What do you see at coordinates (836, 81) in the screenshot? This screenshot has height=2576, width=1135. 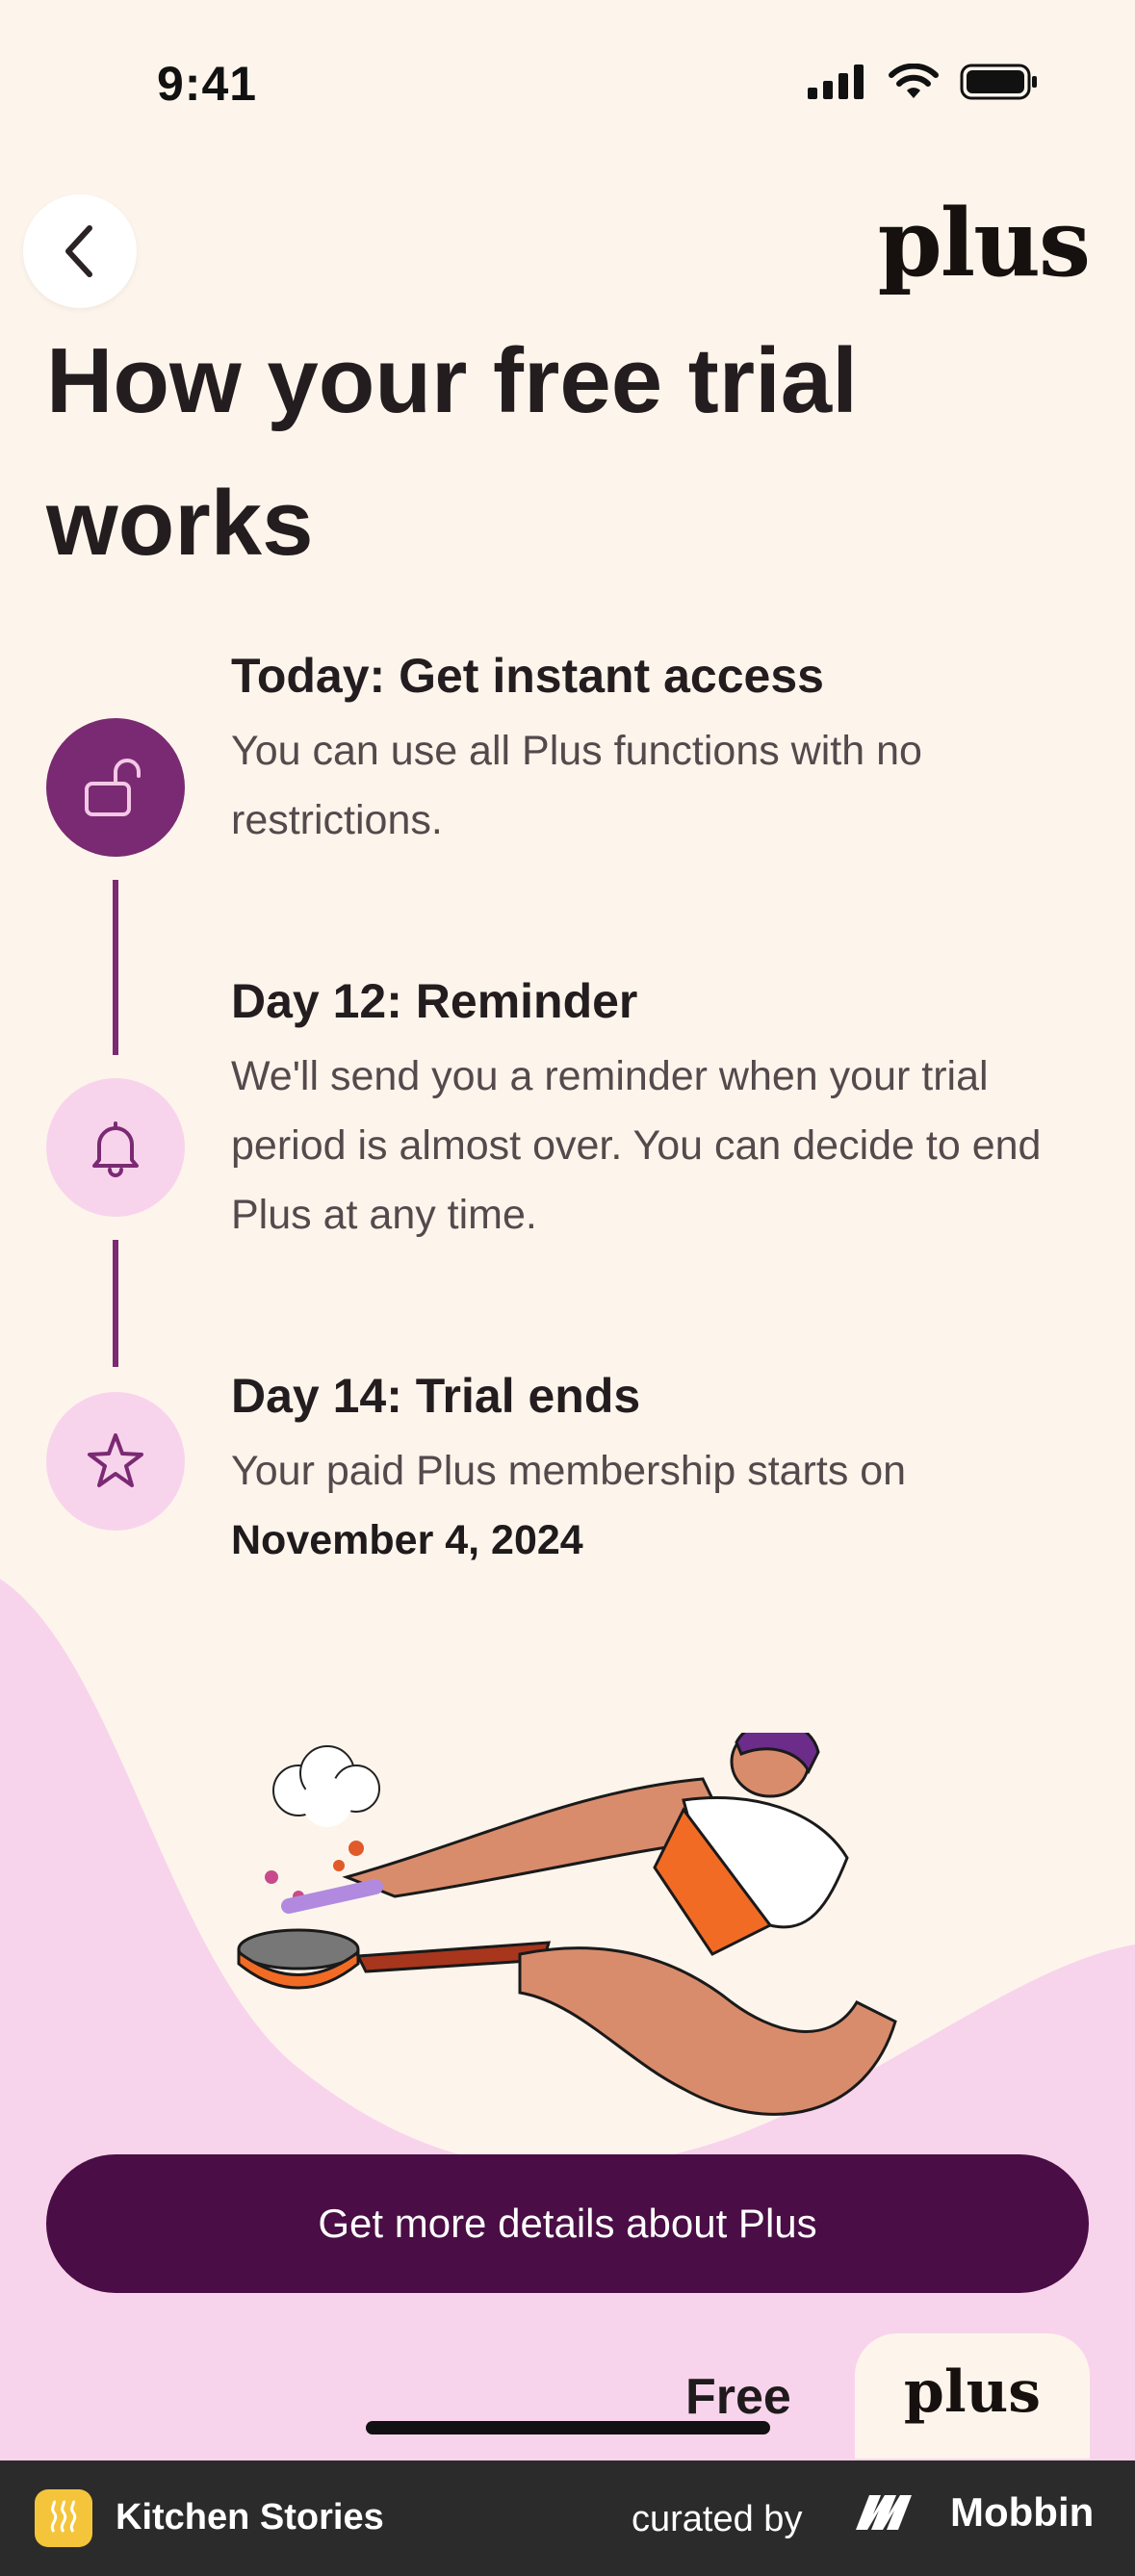 I see `signal-icon` at bounding box center [836, 81].